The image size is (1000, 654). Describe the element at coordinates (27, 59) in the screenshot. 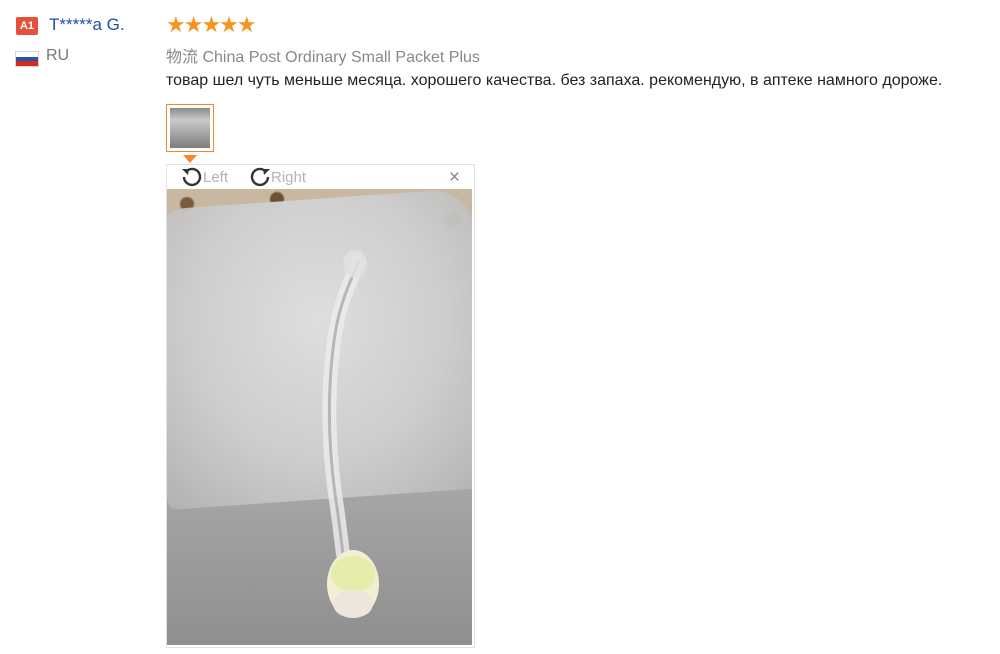

I see `russia-flag-icon` at that location.